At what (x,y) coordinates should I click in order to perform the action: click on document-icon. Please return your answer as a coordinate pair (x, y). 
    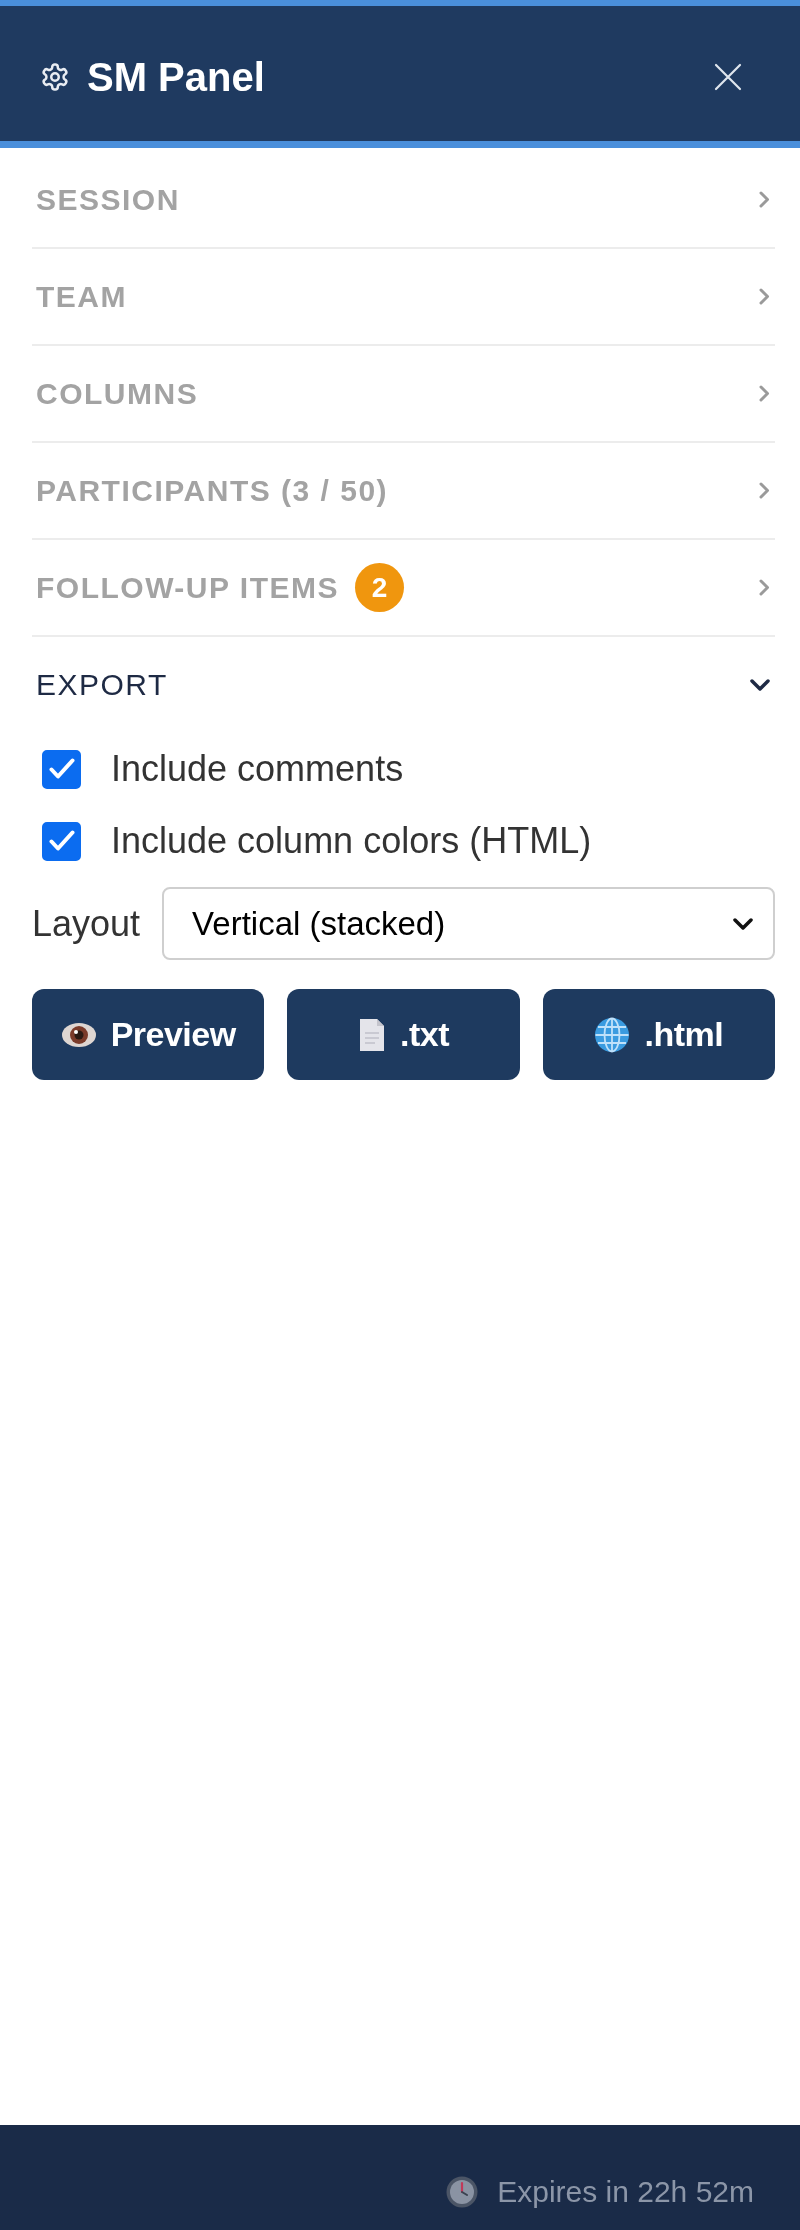
    Looking at the image, I should click on (372, 1034).